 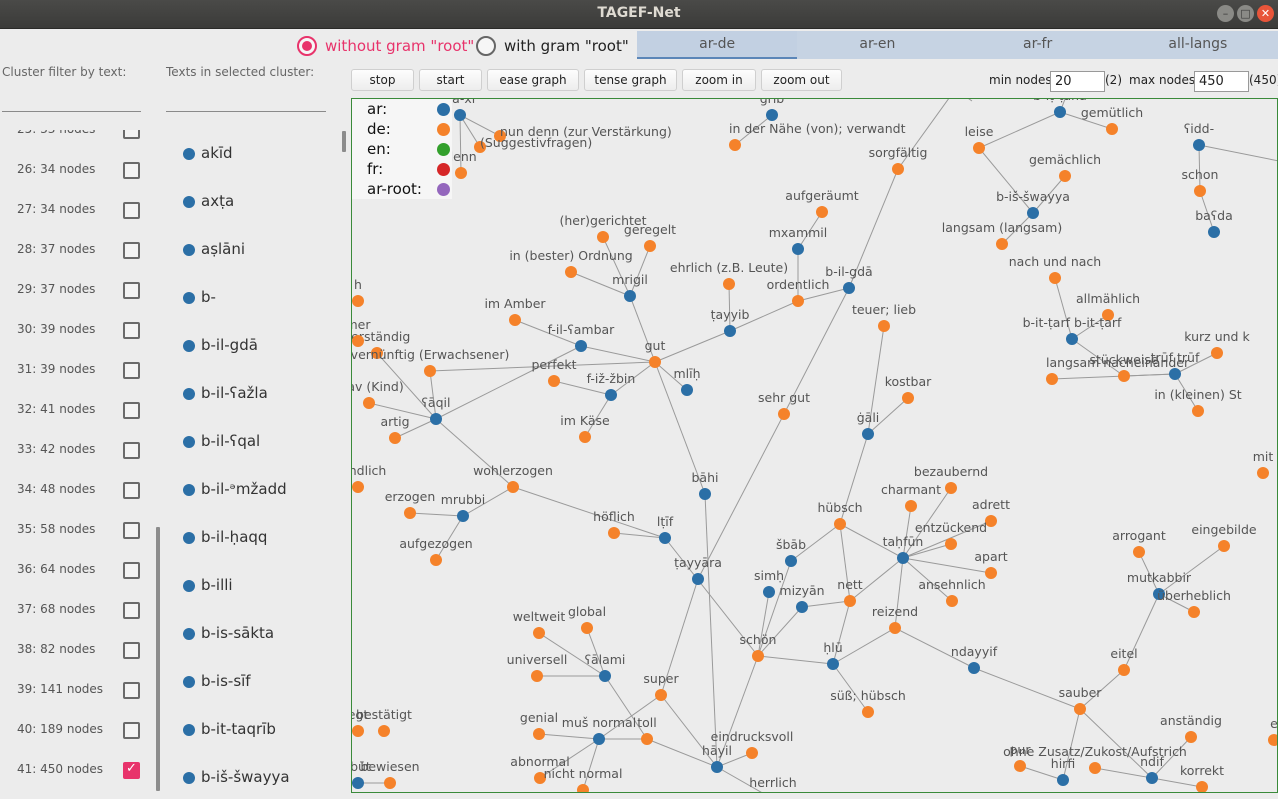 What do you see at coordinates (533, 144) in the screenshot?
I see `graph-node-suggest: (Suggestivfragen)` at bounding box center [533, 144].